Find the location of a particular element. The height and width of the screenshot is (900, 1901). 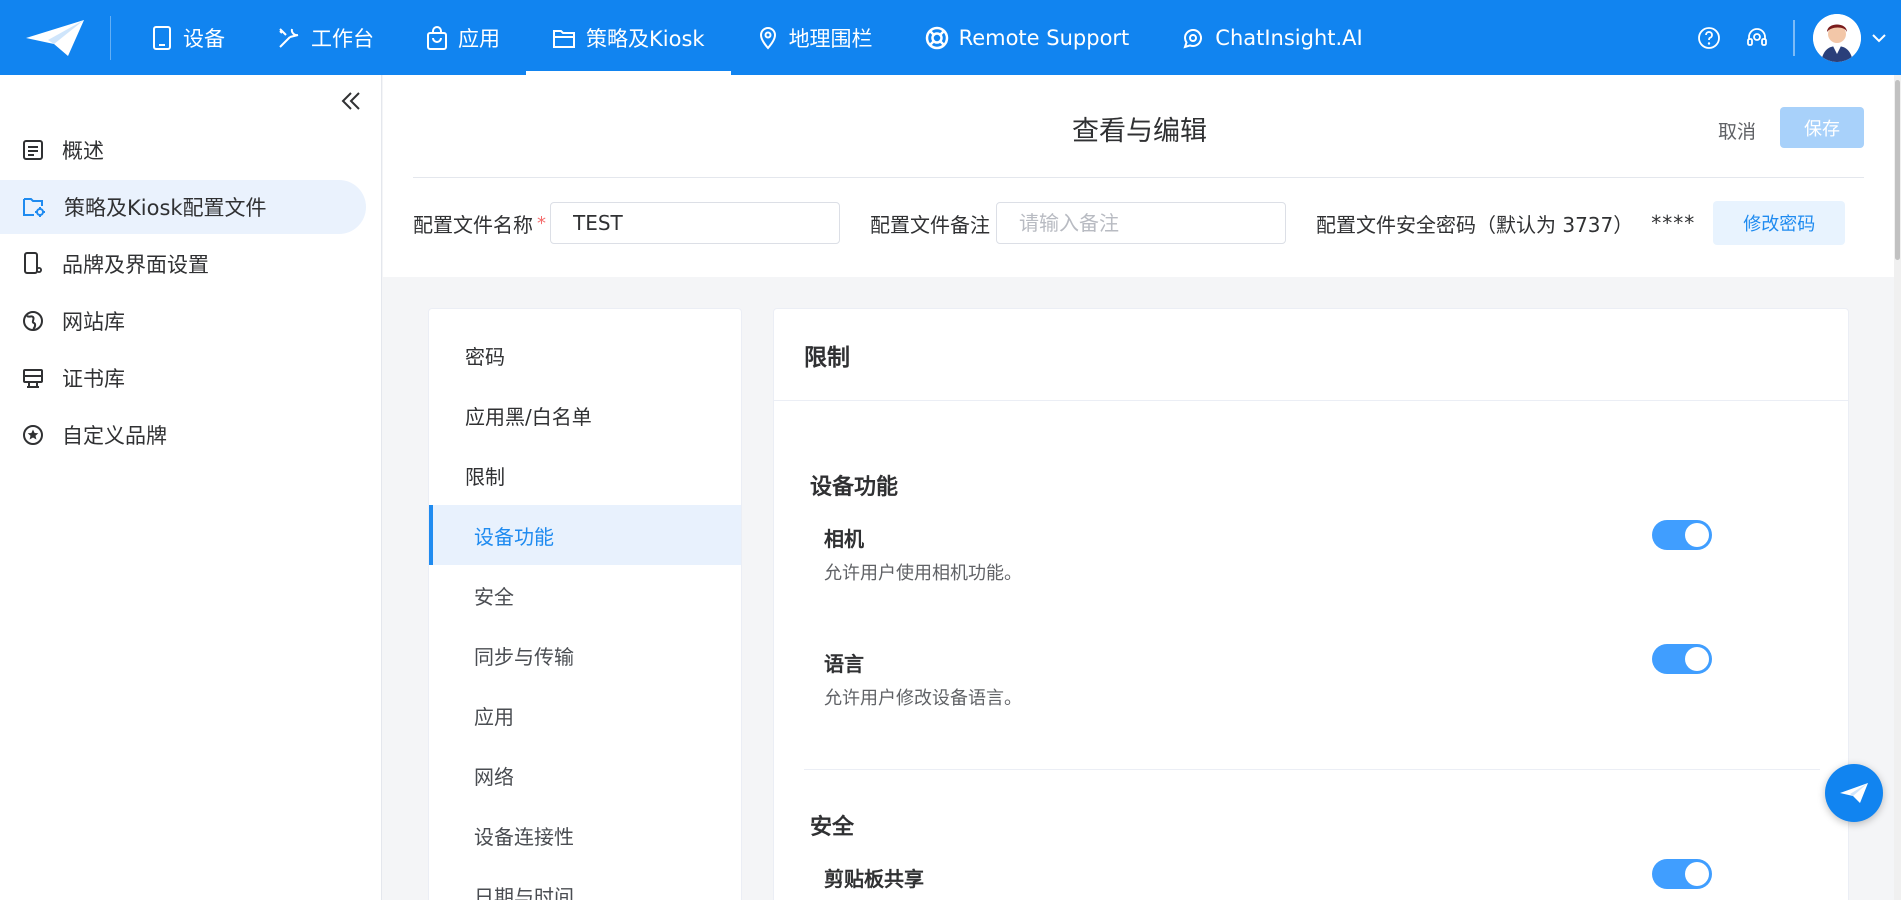

clipboard-sharing-toggle is located at coordinates (1682, 874).